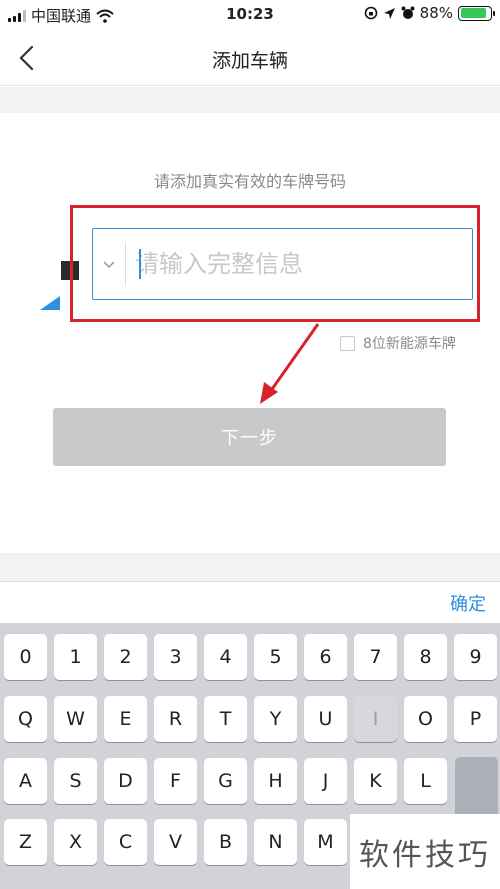 The height and width of the screenshot is (889, 500). What do you see at coordinates (175, 657) in the screenshot?
I see `key-3: 3` at bounding box center [175, 657].